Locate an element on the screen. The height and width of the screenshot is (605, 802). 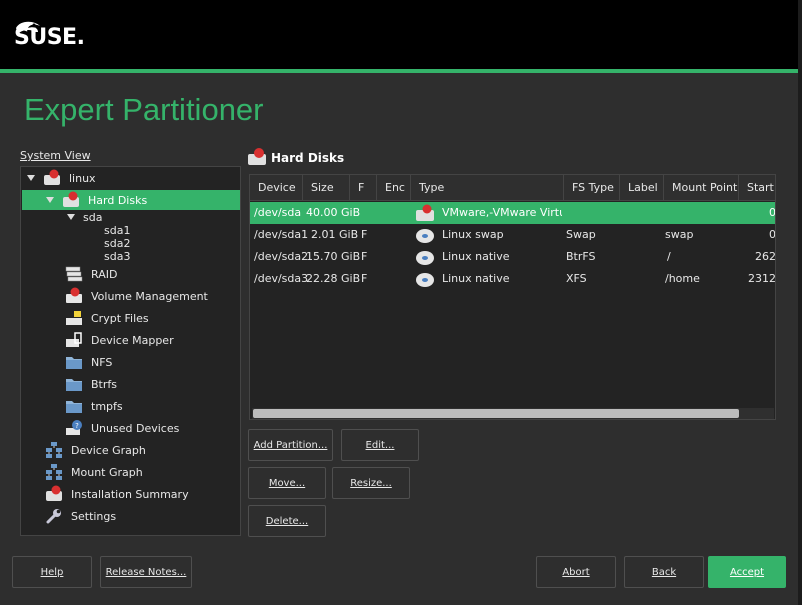
cell-size: 15.70 GiB is located at coordinates (333, 256).